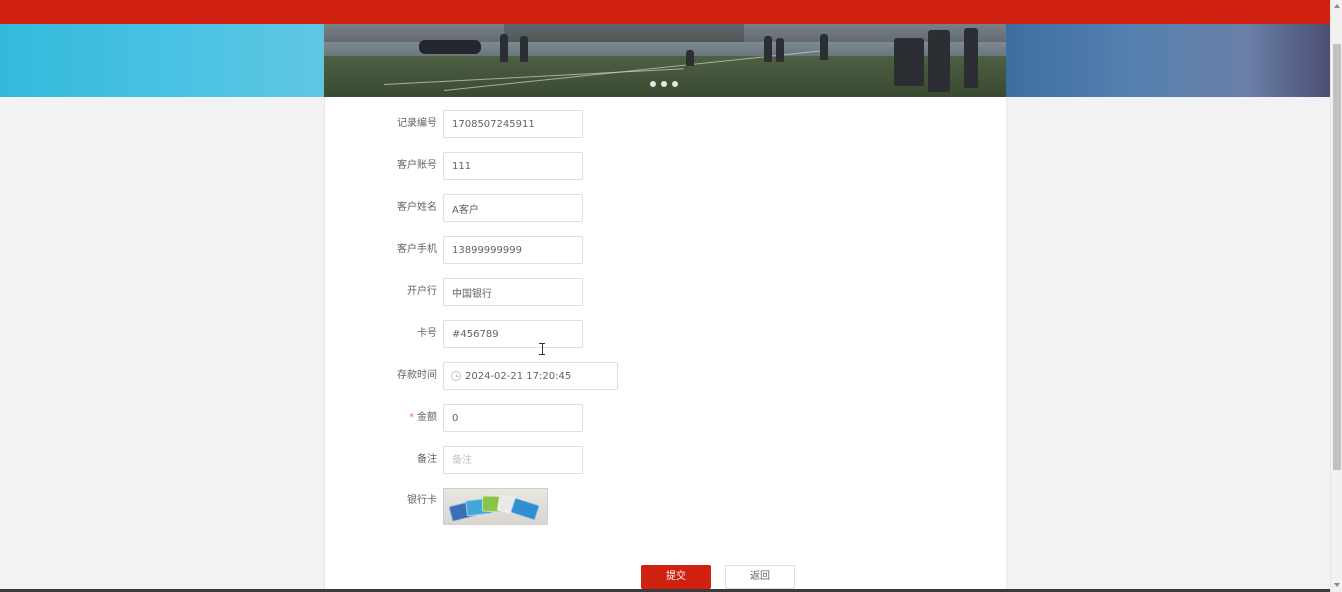 This screenshot has width=1342, height=592. I want to click on form-row-remark: 备注, so click(666, 460).